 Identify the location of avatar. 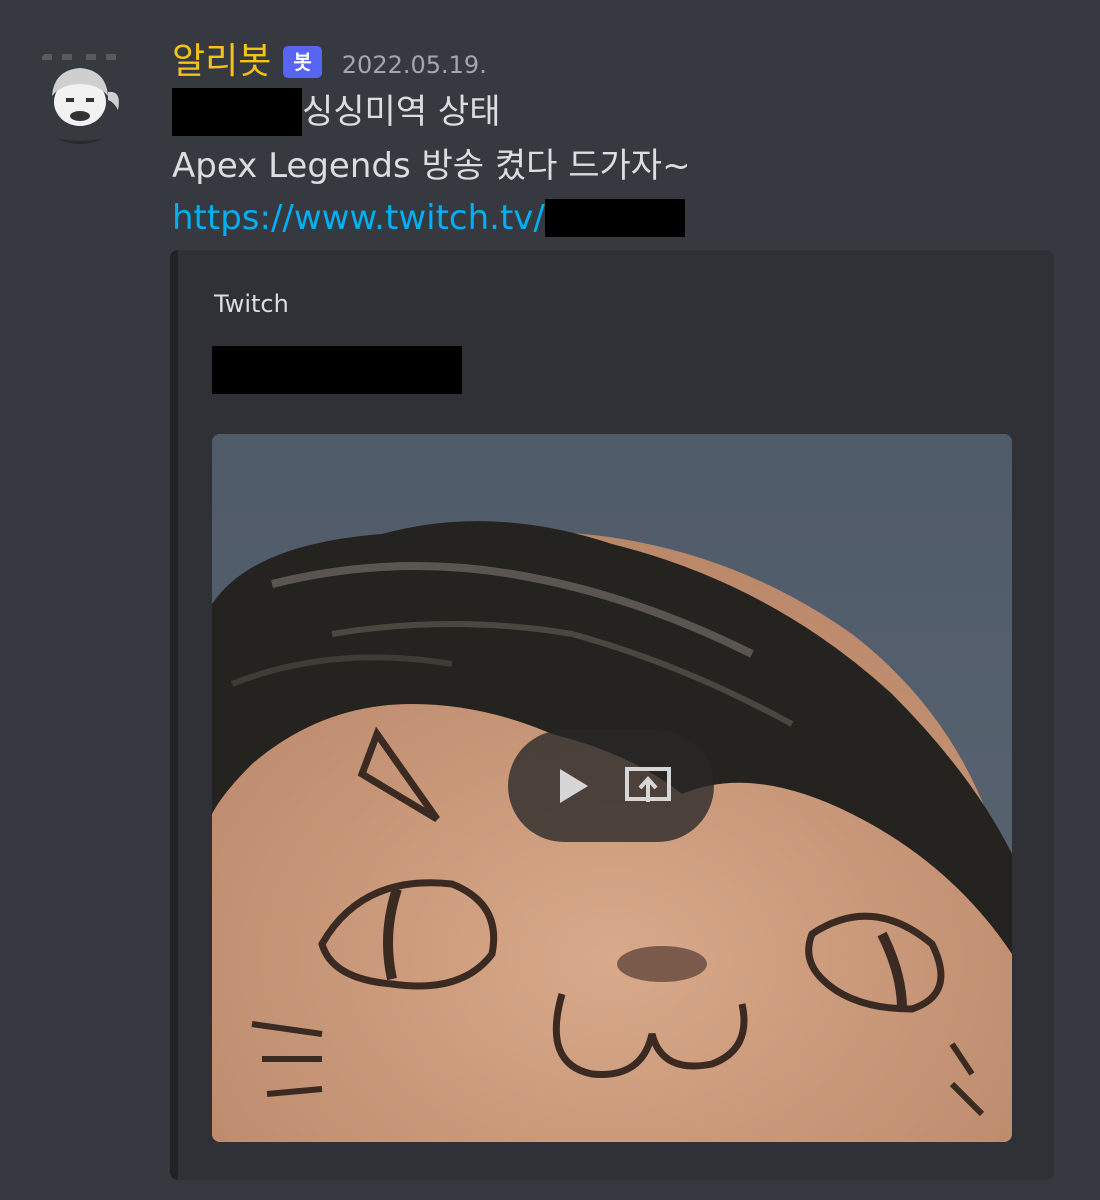
(80, 92).